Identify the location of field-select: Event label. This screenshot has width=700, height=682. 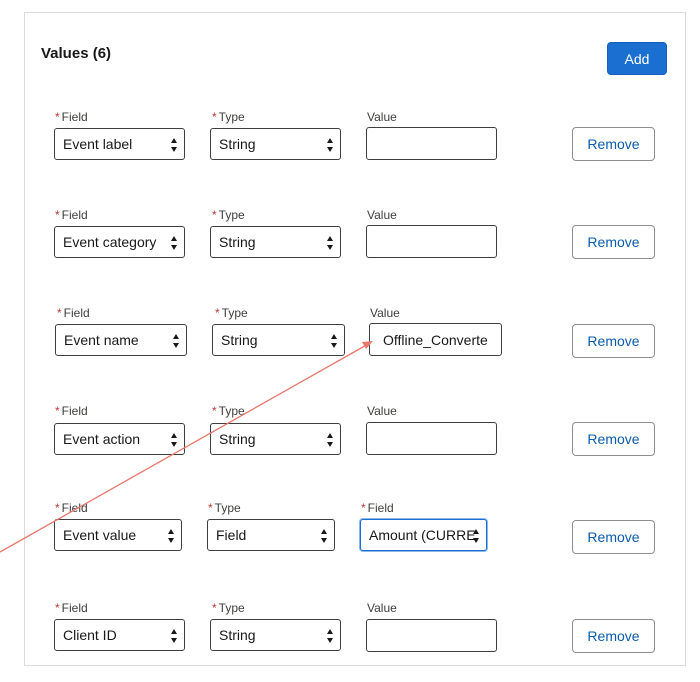
(119, 144).